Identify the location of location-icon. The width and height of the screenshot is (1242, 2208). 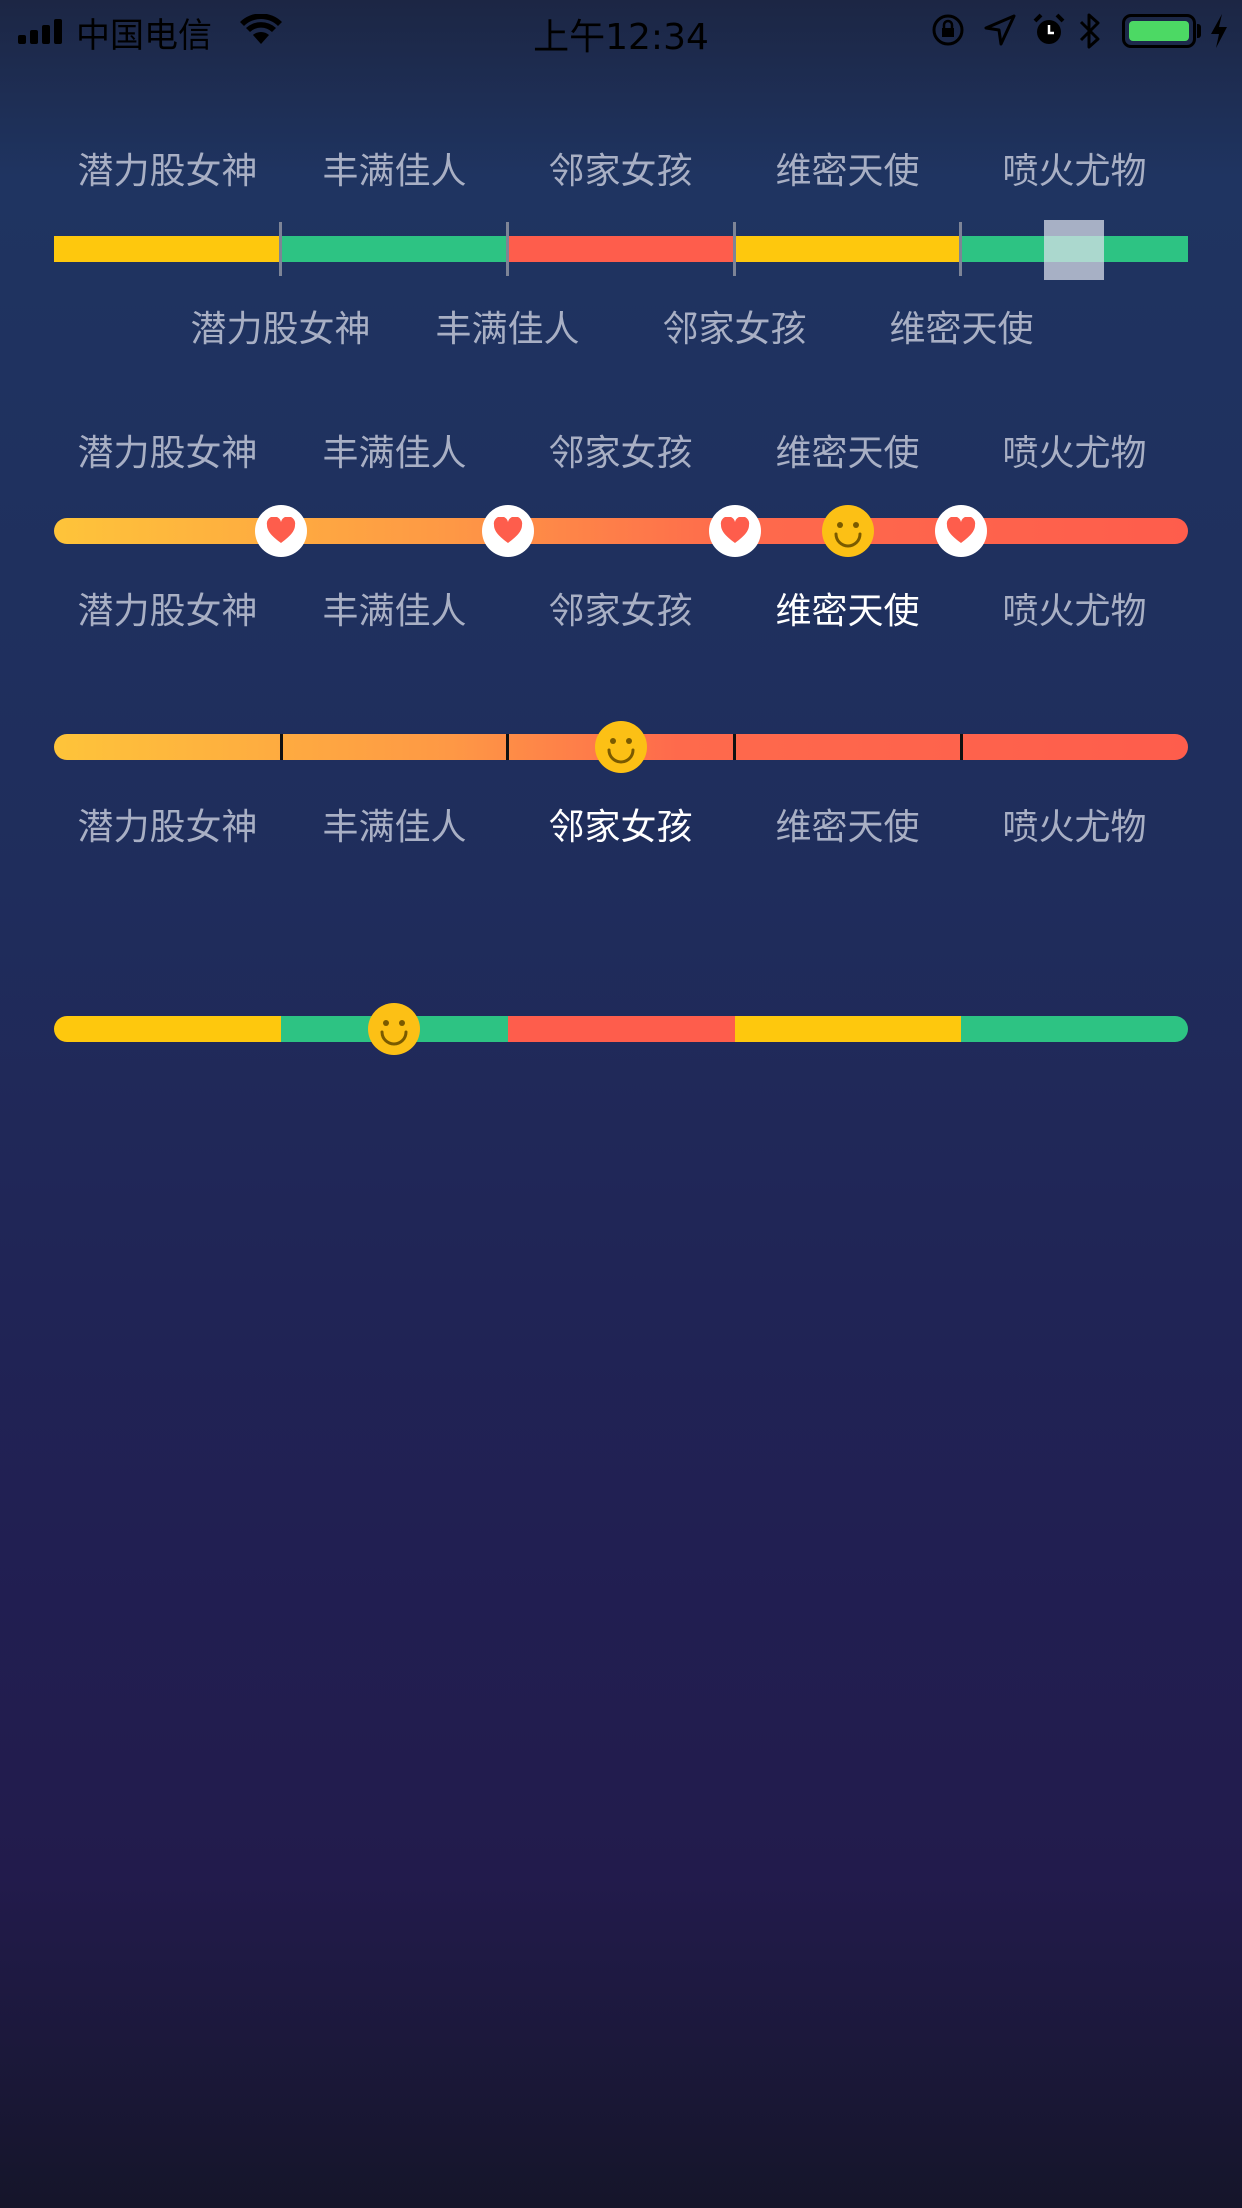
(1000, 30).